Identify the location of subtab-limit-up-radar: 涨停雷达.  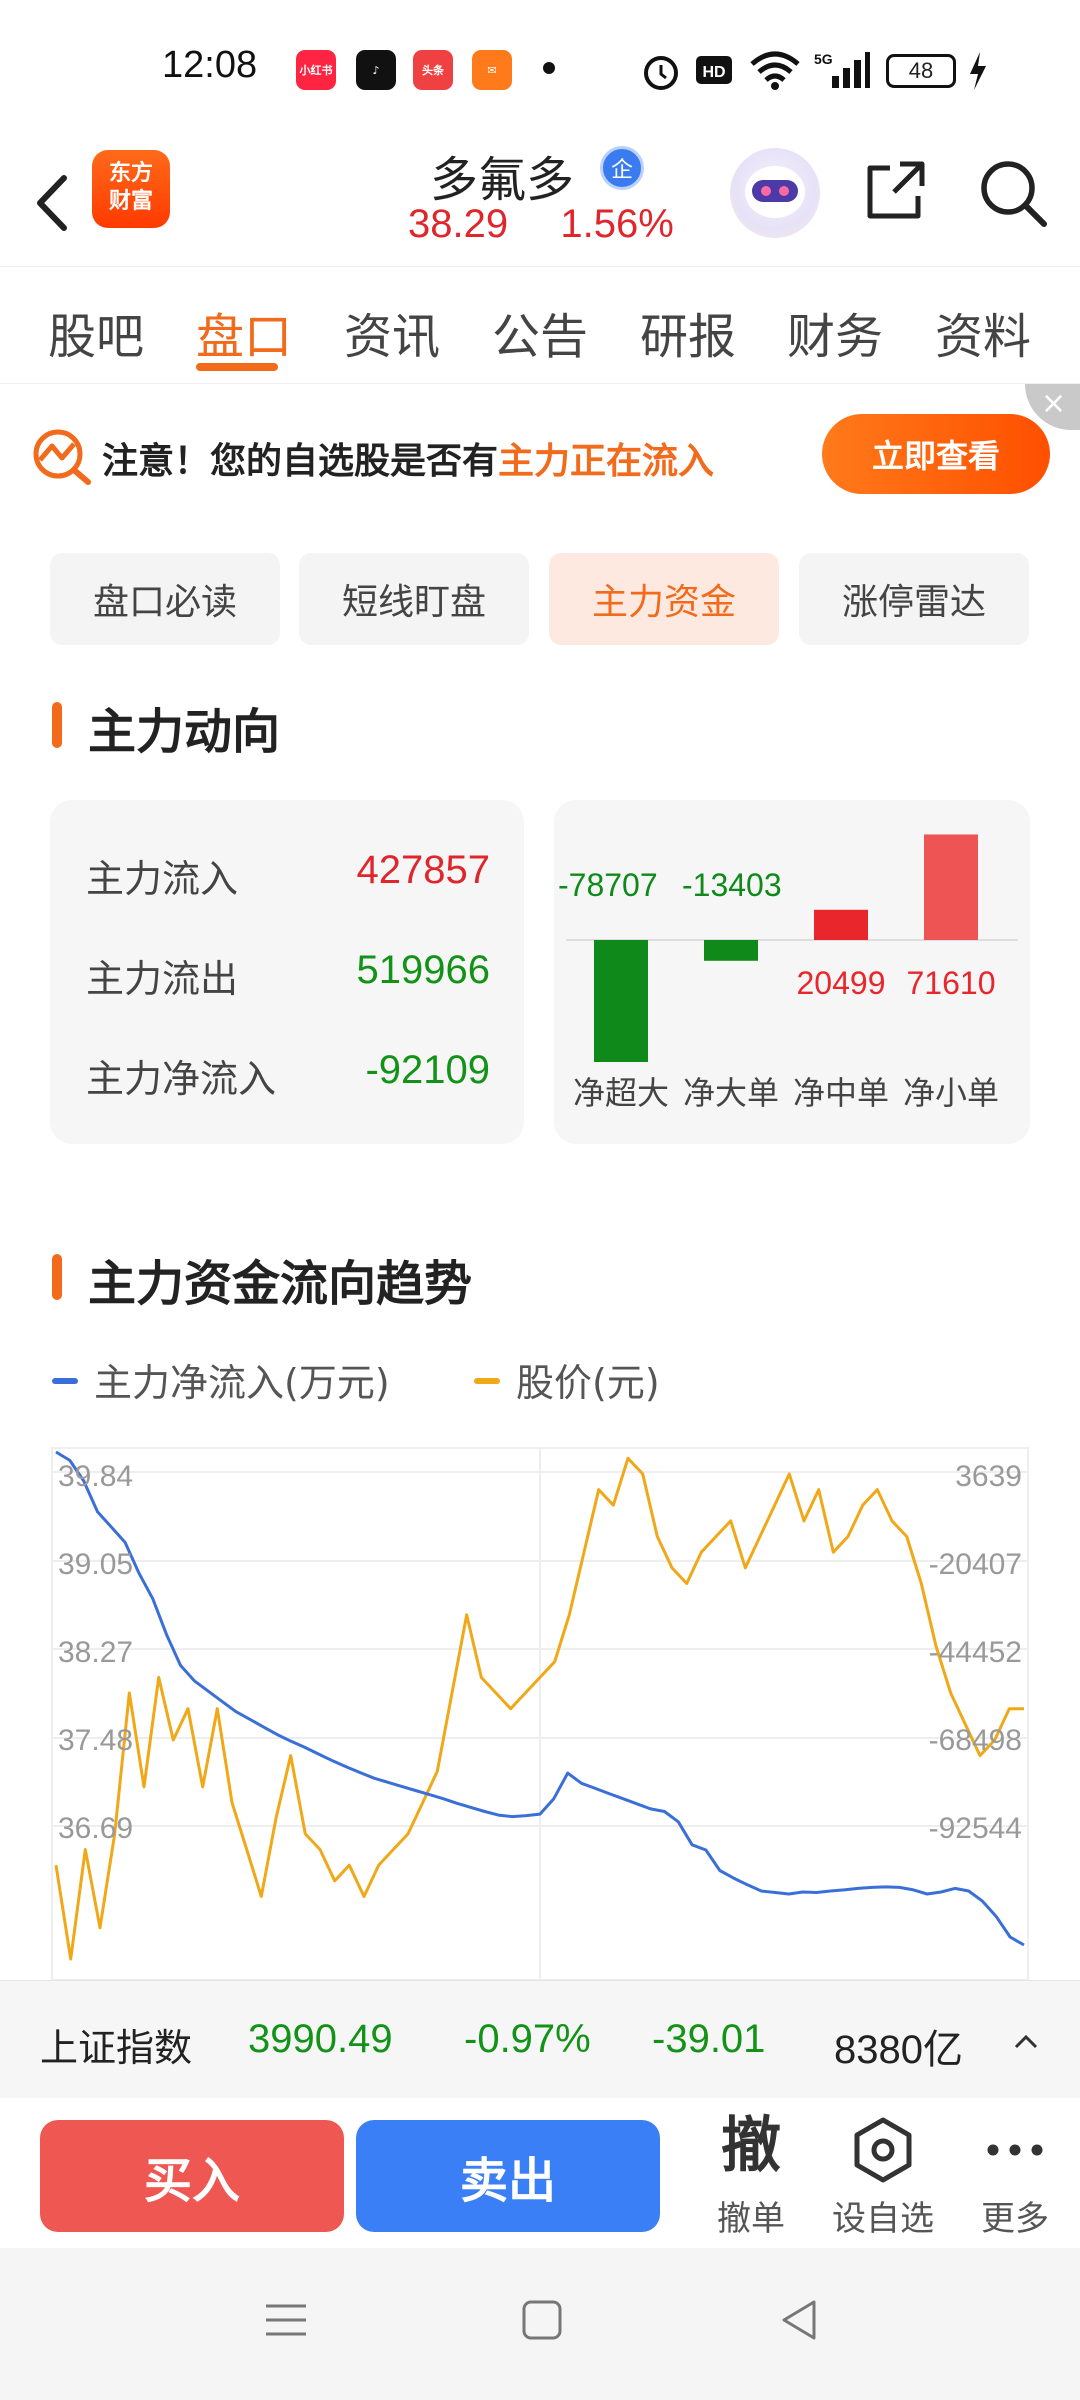
(914, 599).